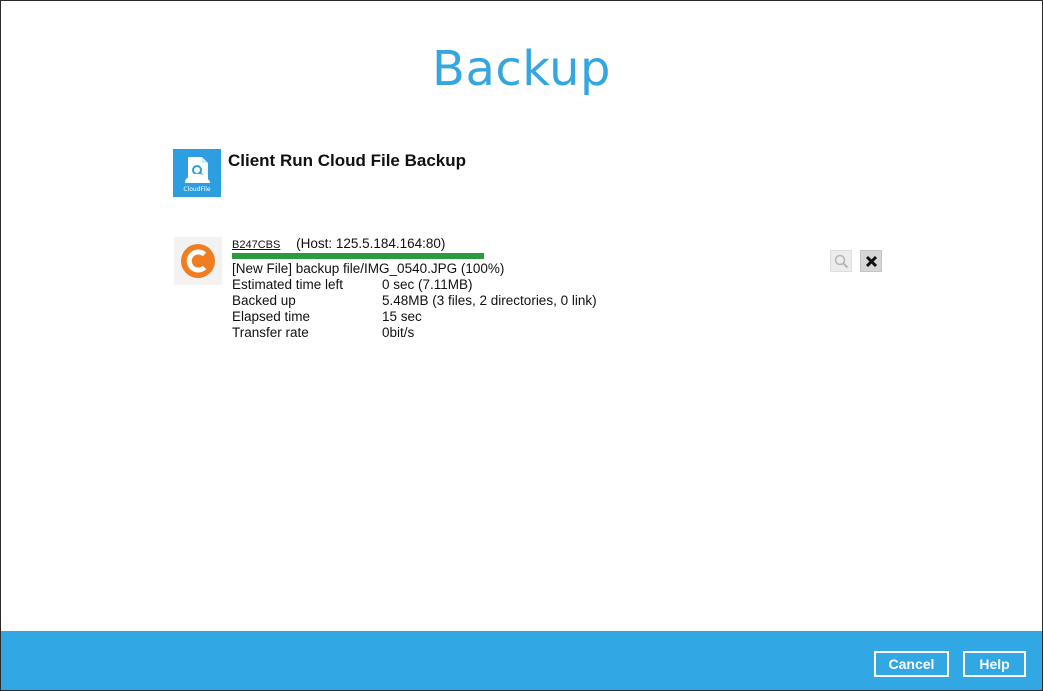 The height and width of the screenshot is (691, 1043). Describe the element at coordinates (288, 284) in the screenshot. I see `stat-label: Estimated time left` at that location.